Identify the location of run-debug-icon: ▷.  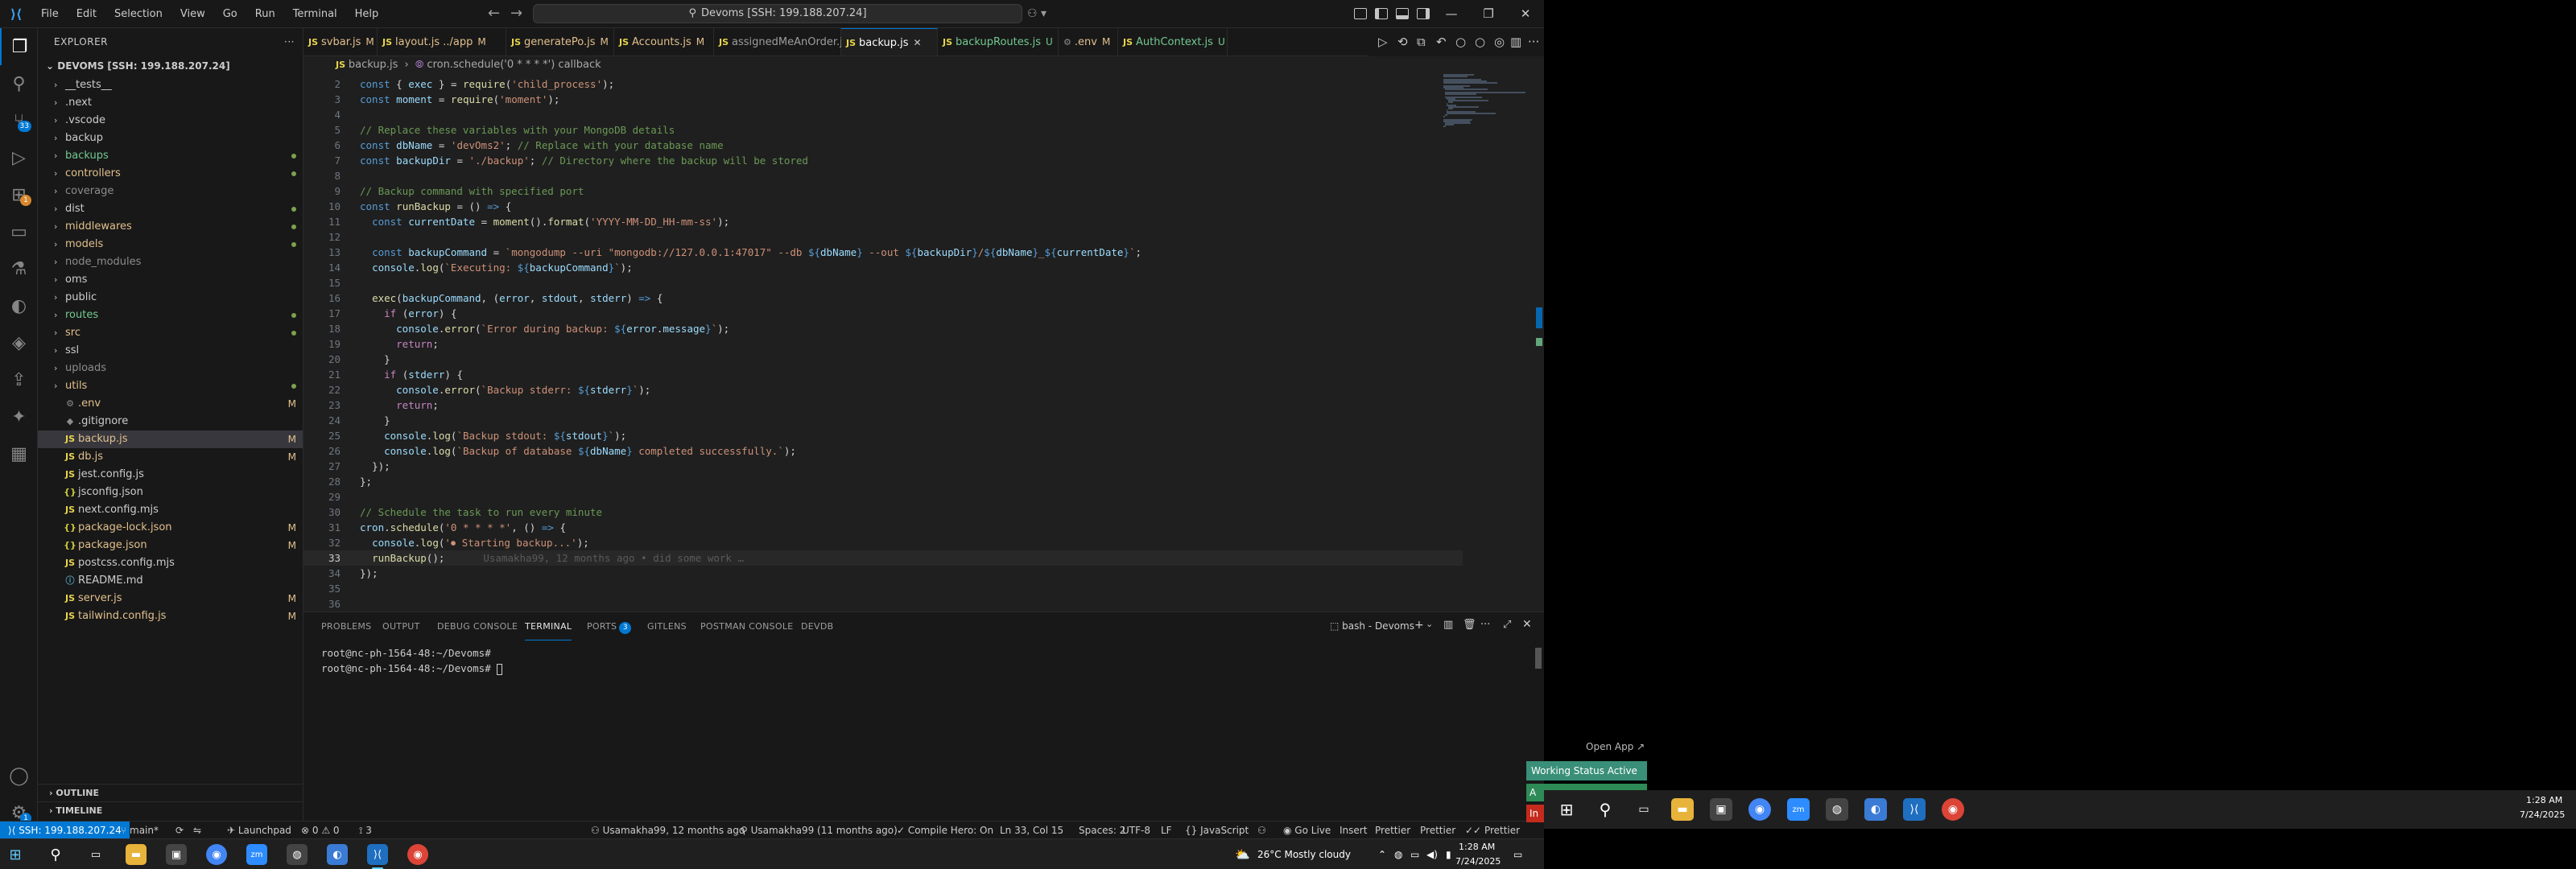
(19, 157).